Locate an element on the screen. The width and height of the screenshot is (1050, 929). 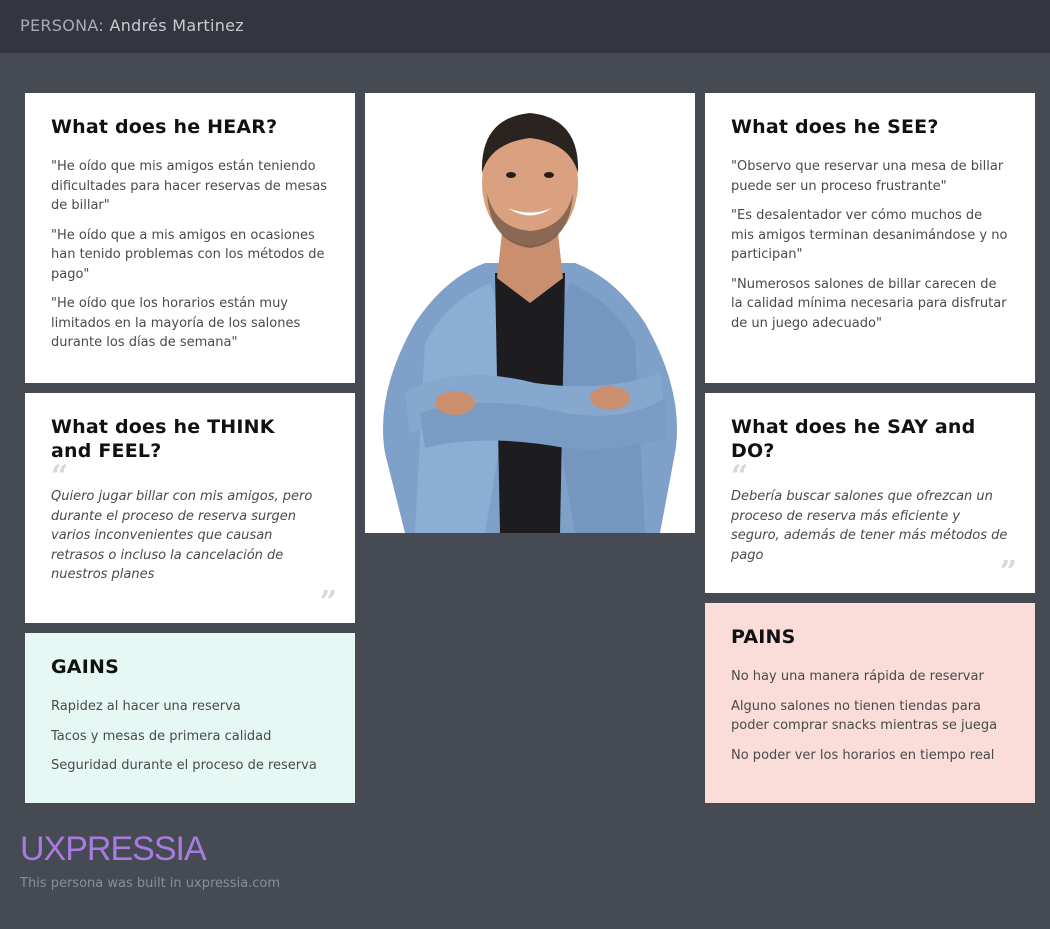
think-feel-title: What does he THINK and FEEL? is located at coordinates (163, 439).